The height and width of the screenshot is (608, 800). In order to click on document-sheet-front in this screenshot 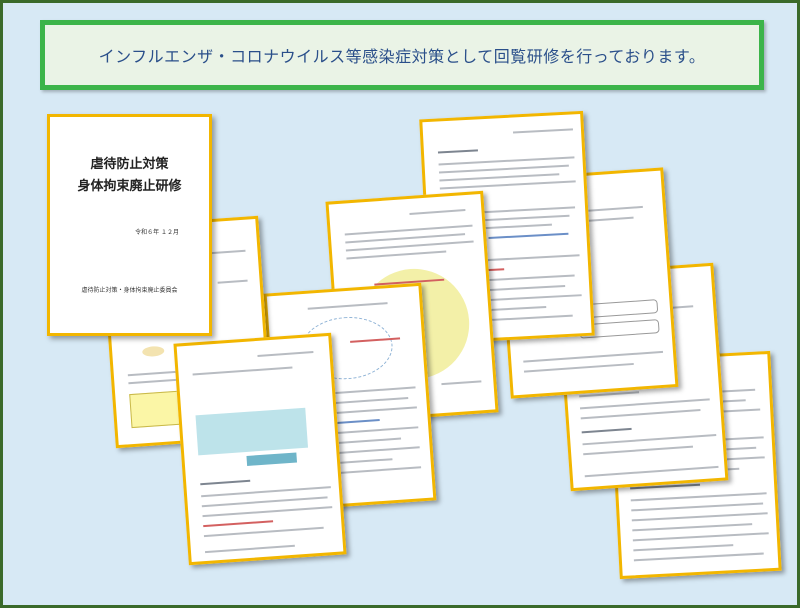, I will do `click(260, 449)`.